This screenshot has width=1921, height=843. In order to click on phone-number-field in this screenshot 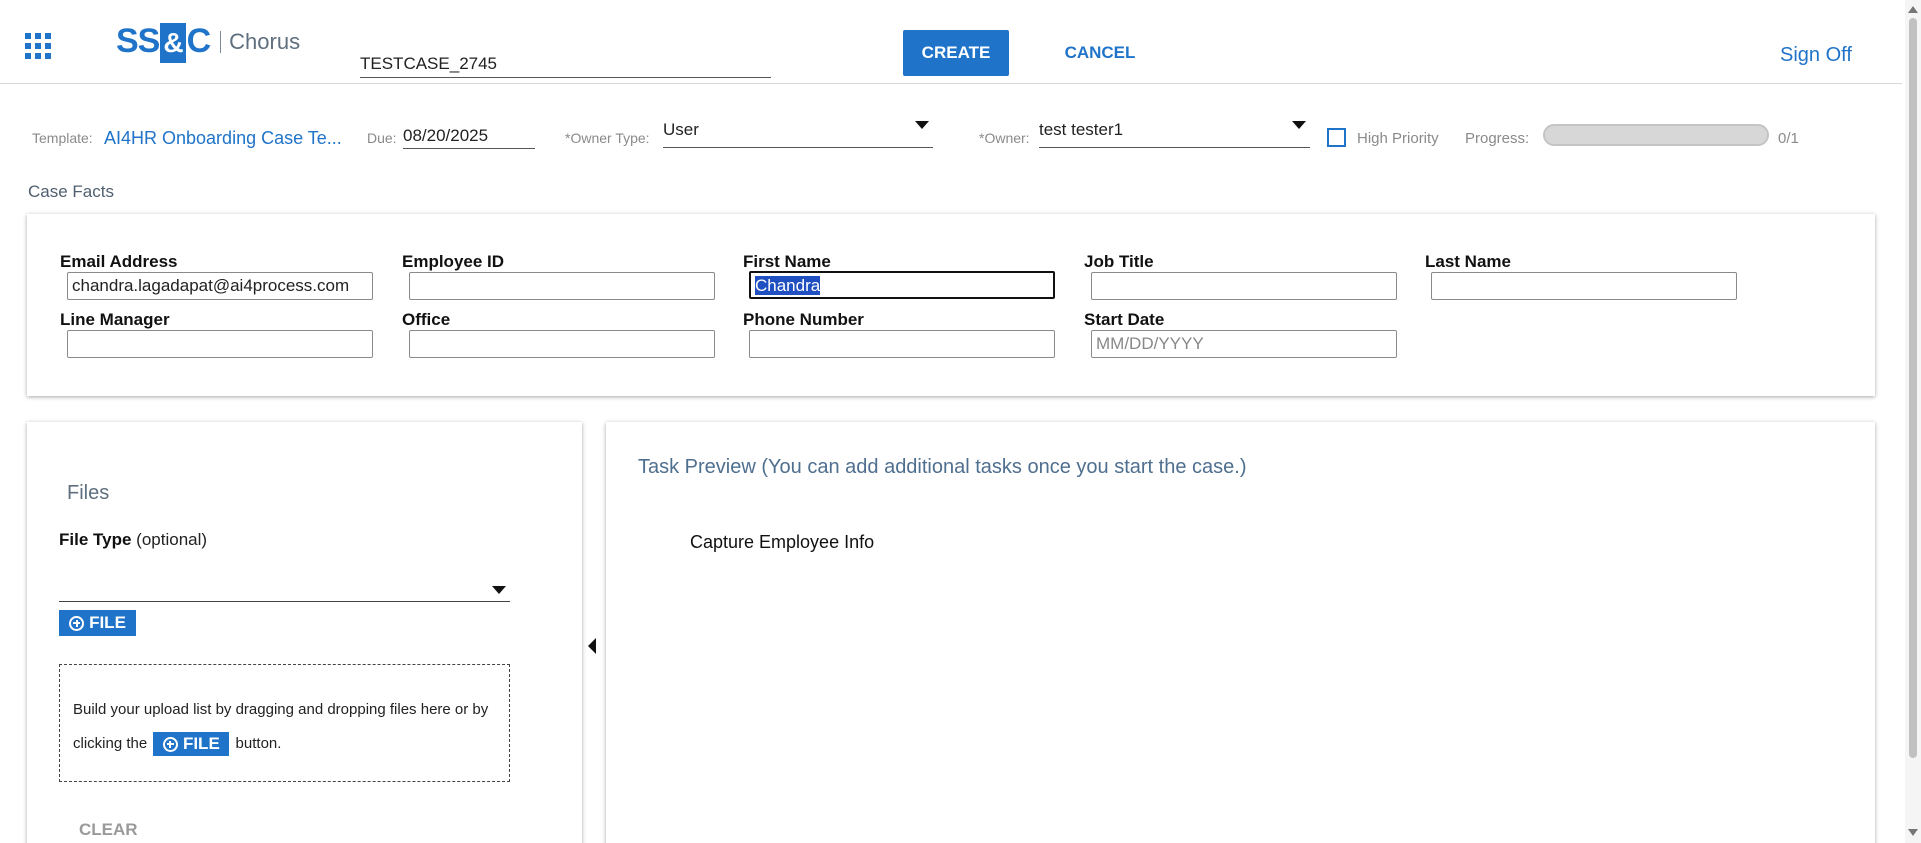, I will do `click(902, 344)`.